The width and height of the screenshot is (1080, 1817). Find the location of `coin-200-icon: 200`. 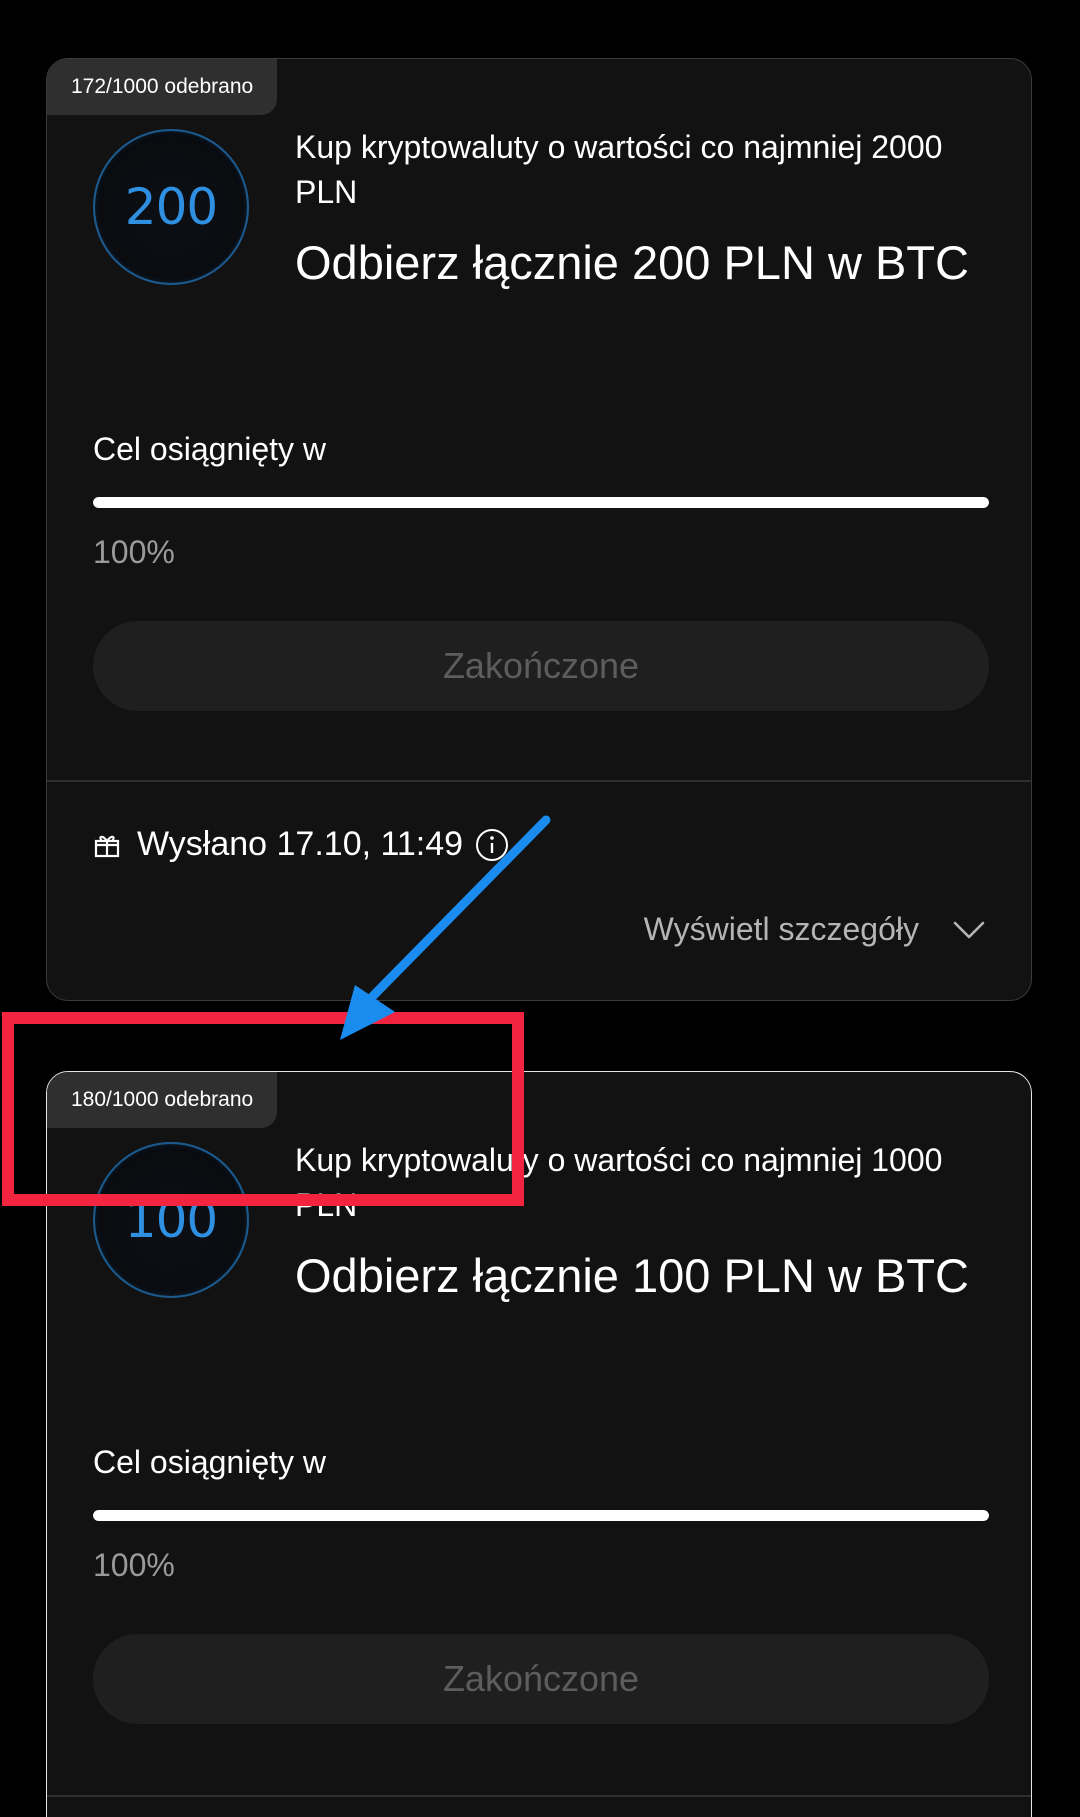

coin-200-icon: 200 is located at coordinates (171, 207).